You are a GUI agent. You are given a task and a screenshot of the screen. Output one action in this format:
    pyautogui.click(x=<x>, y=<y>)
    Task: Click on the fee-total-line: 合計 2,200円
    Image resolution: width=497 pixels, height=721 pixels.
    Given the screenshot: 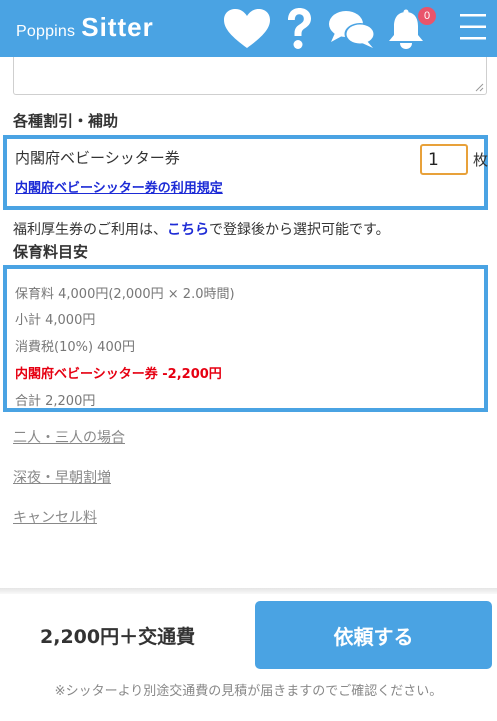 What is the action you would take?
    pyautogui.click(x=55, y=401)
    